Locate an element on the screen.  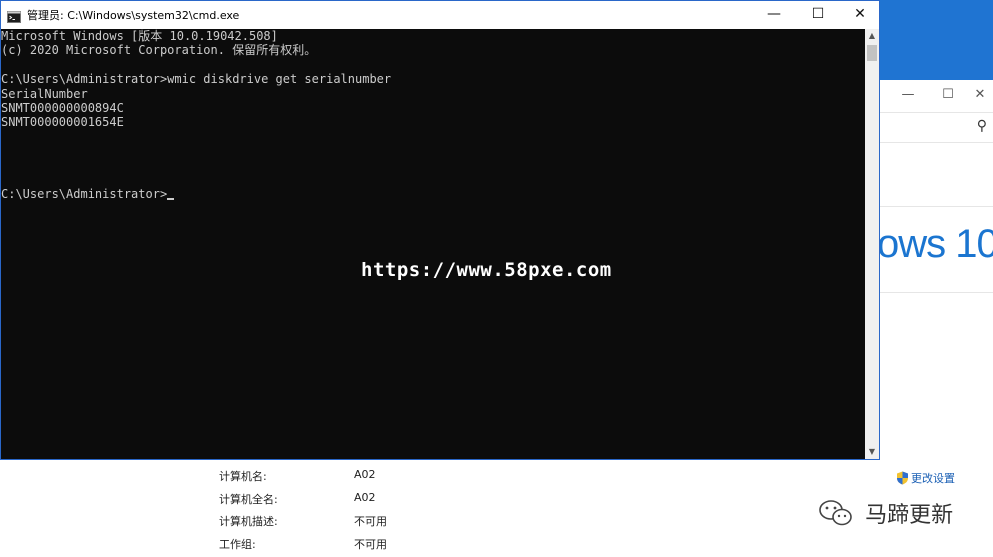
change-settings-label: 更改设置 is located at coordinates (933, 478).